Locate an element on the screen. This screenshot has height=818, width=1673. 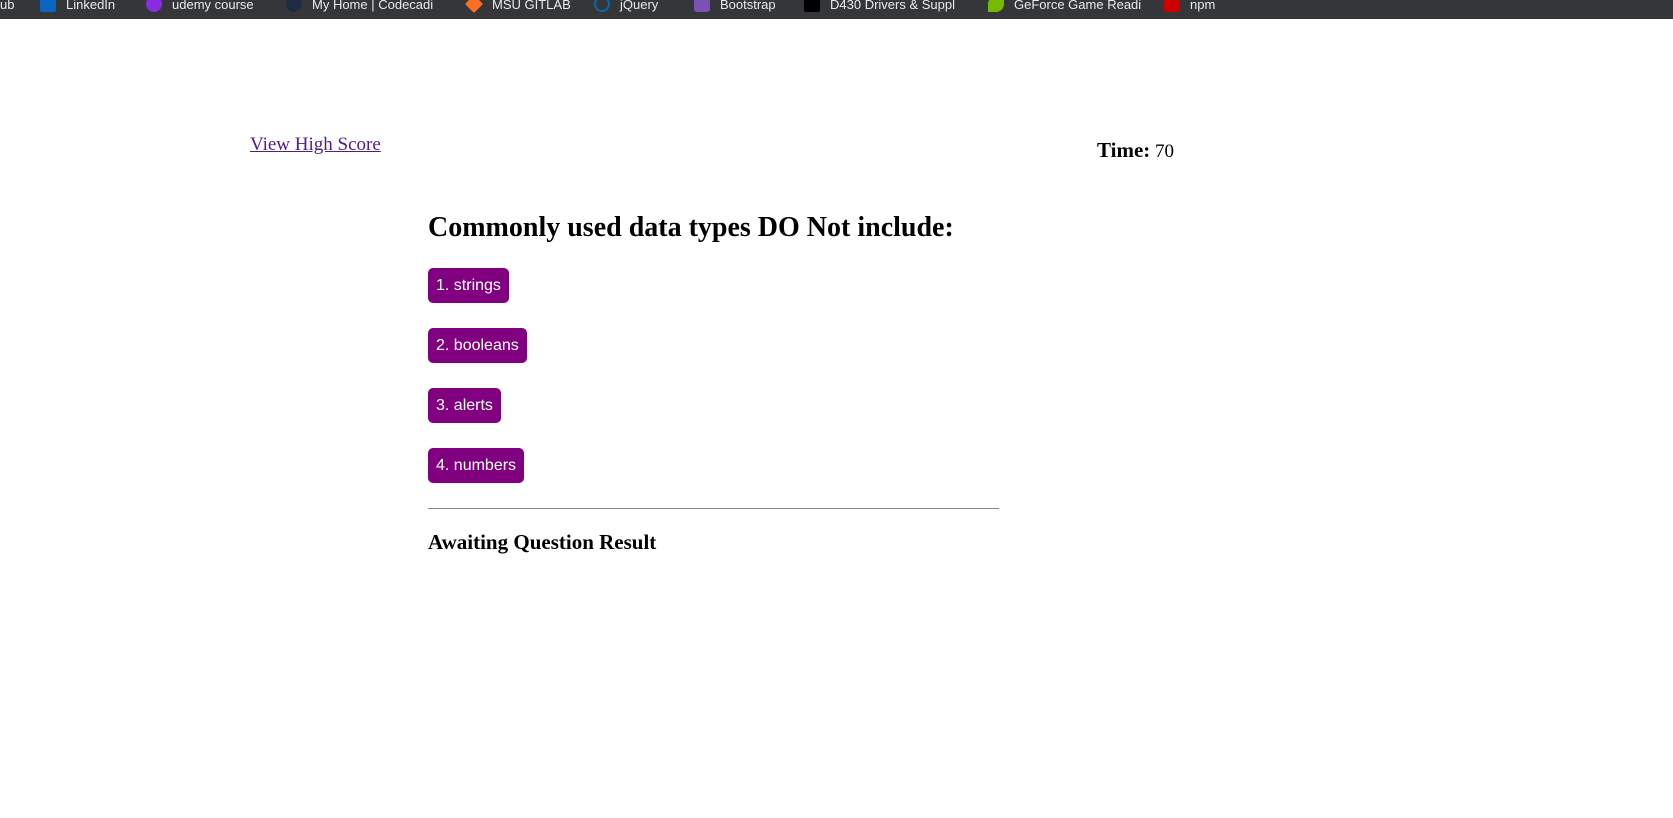
bookmark-npm: npm is located at coordinates (1189, 7).